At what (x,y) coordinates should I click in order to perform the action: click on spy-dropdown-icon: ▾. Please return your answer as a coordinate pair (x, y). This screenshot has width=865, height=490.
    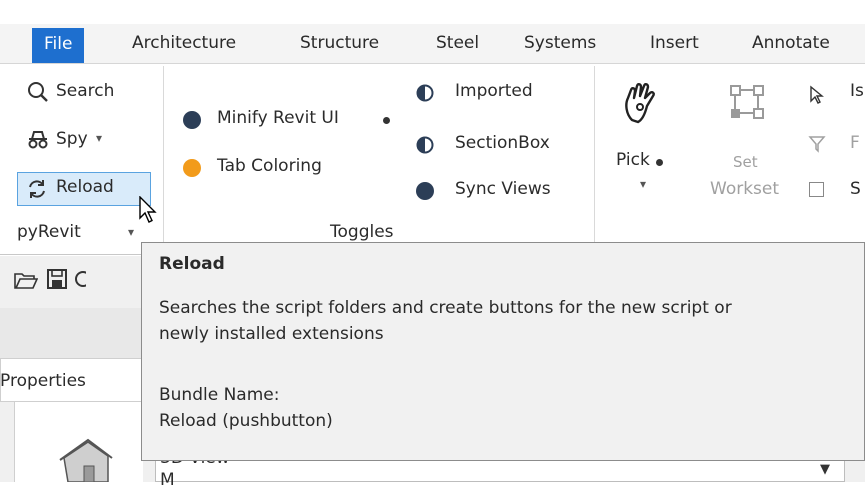
    Looking at the image, I should click on (99, 138).